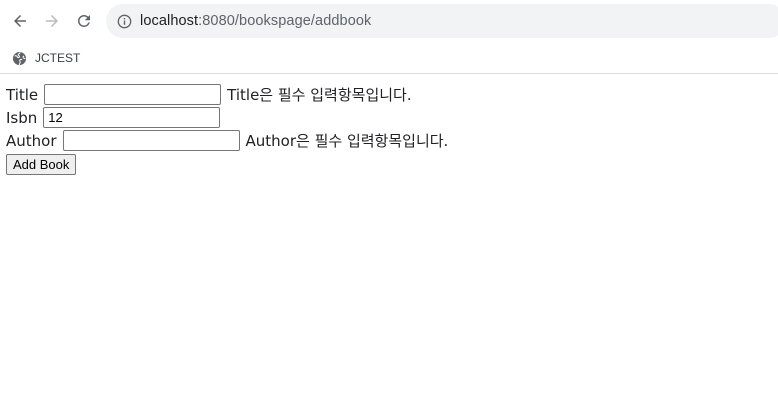 The image size is (778, 420). Describe the element at coordinates (132, 117) in the screenshot. I see `isbn-input` at that location.